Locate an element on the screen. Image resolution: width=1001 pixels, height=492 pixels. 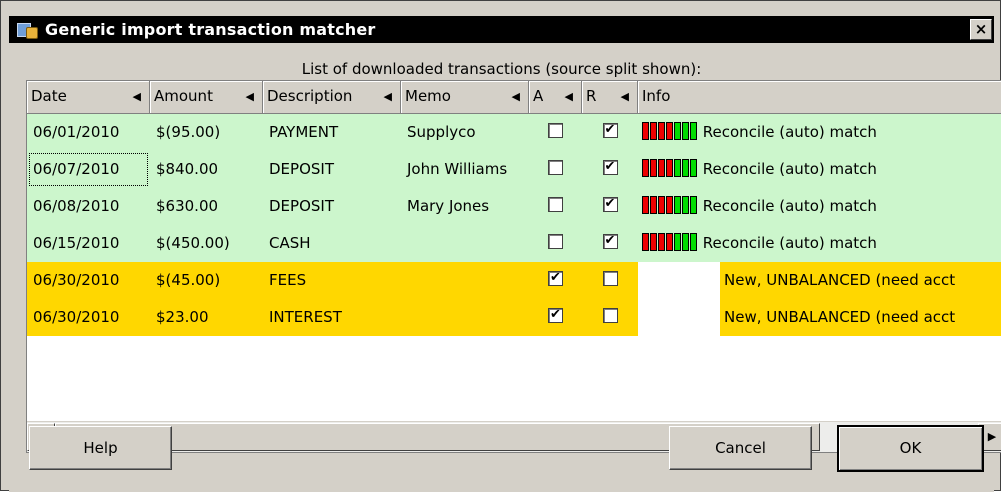
column-header-add: A ◀ is located at coordinates (555, 97).